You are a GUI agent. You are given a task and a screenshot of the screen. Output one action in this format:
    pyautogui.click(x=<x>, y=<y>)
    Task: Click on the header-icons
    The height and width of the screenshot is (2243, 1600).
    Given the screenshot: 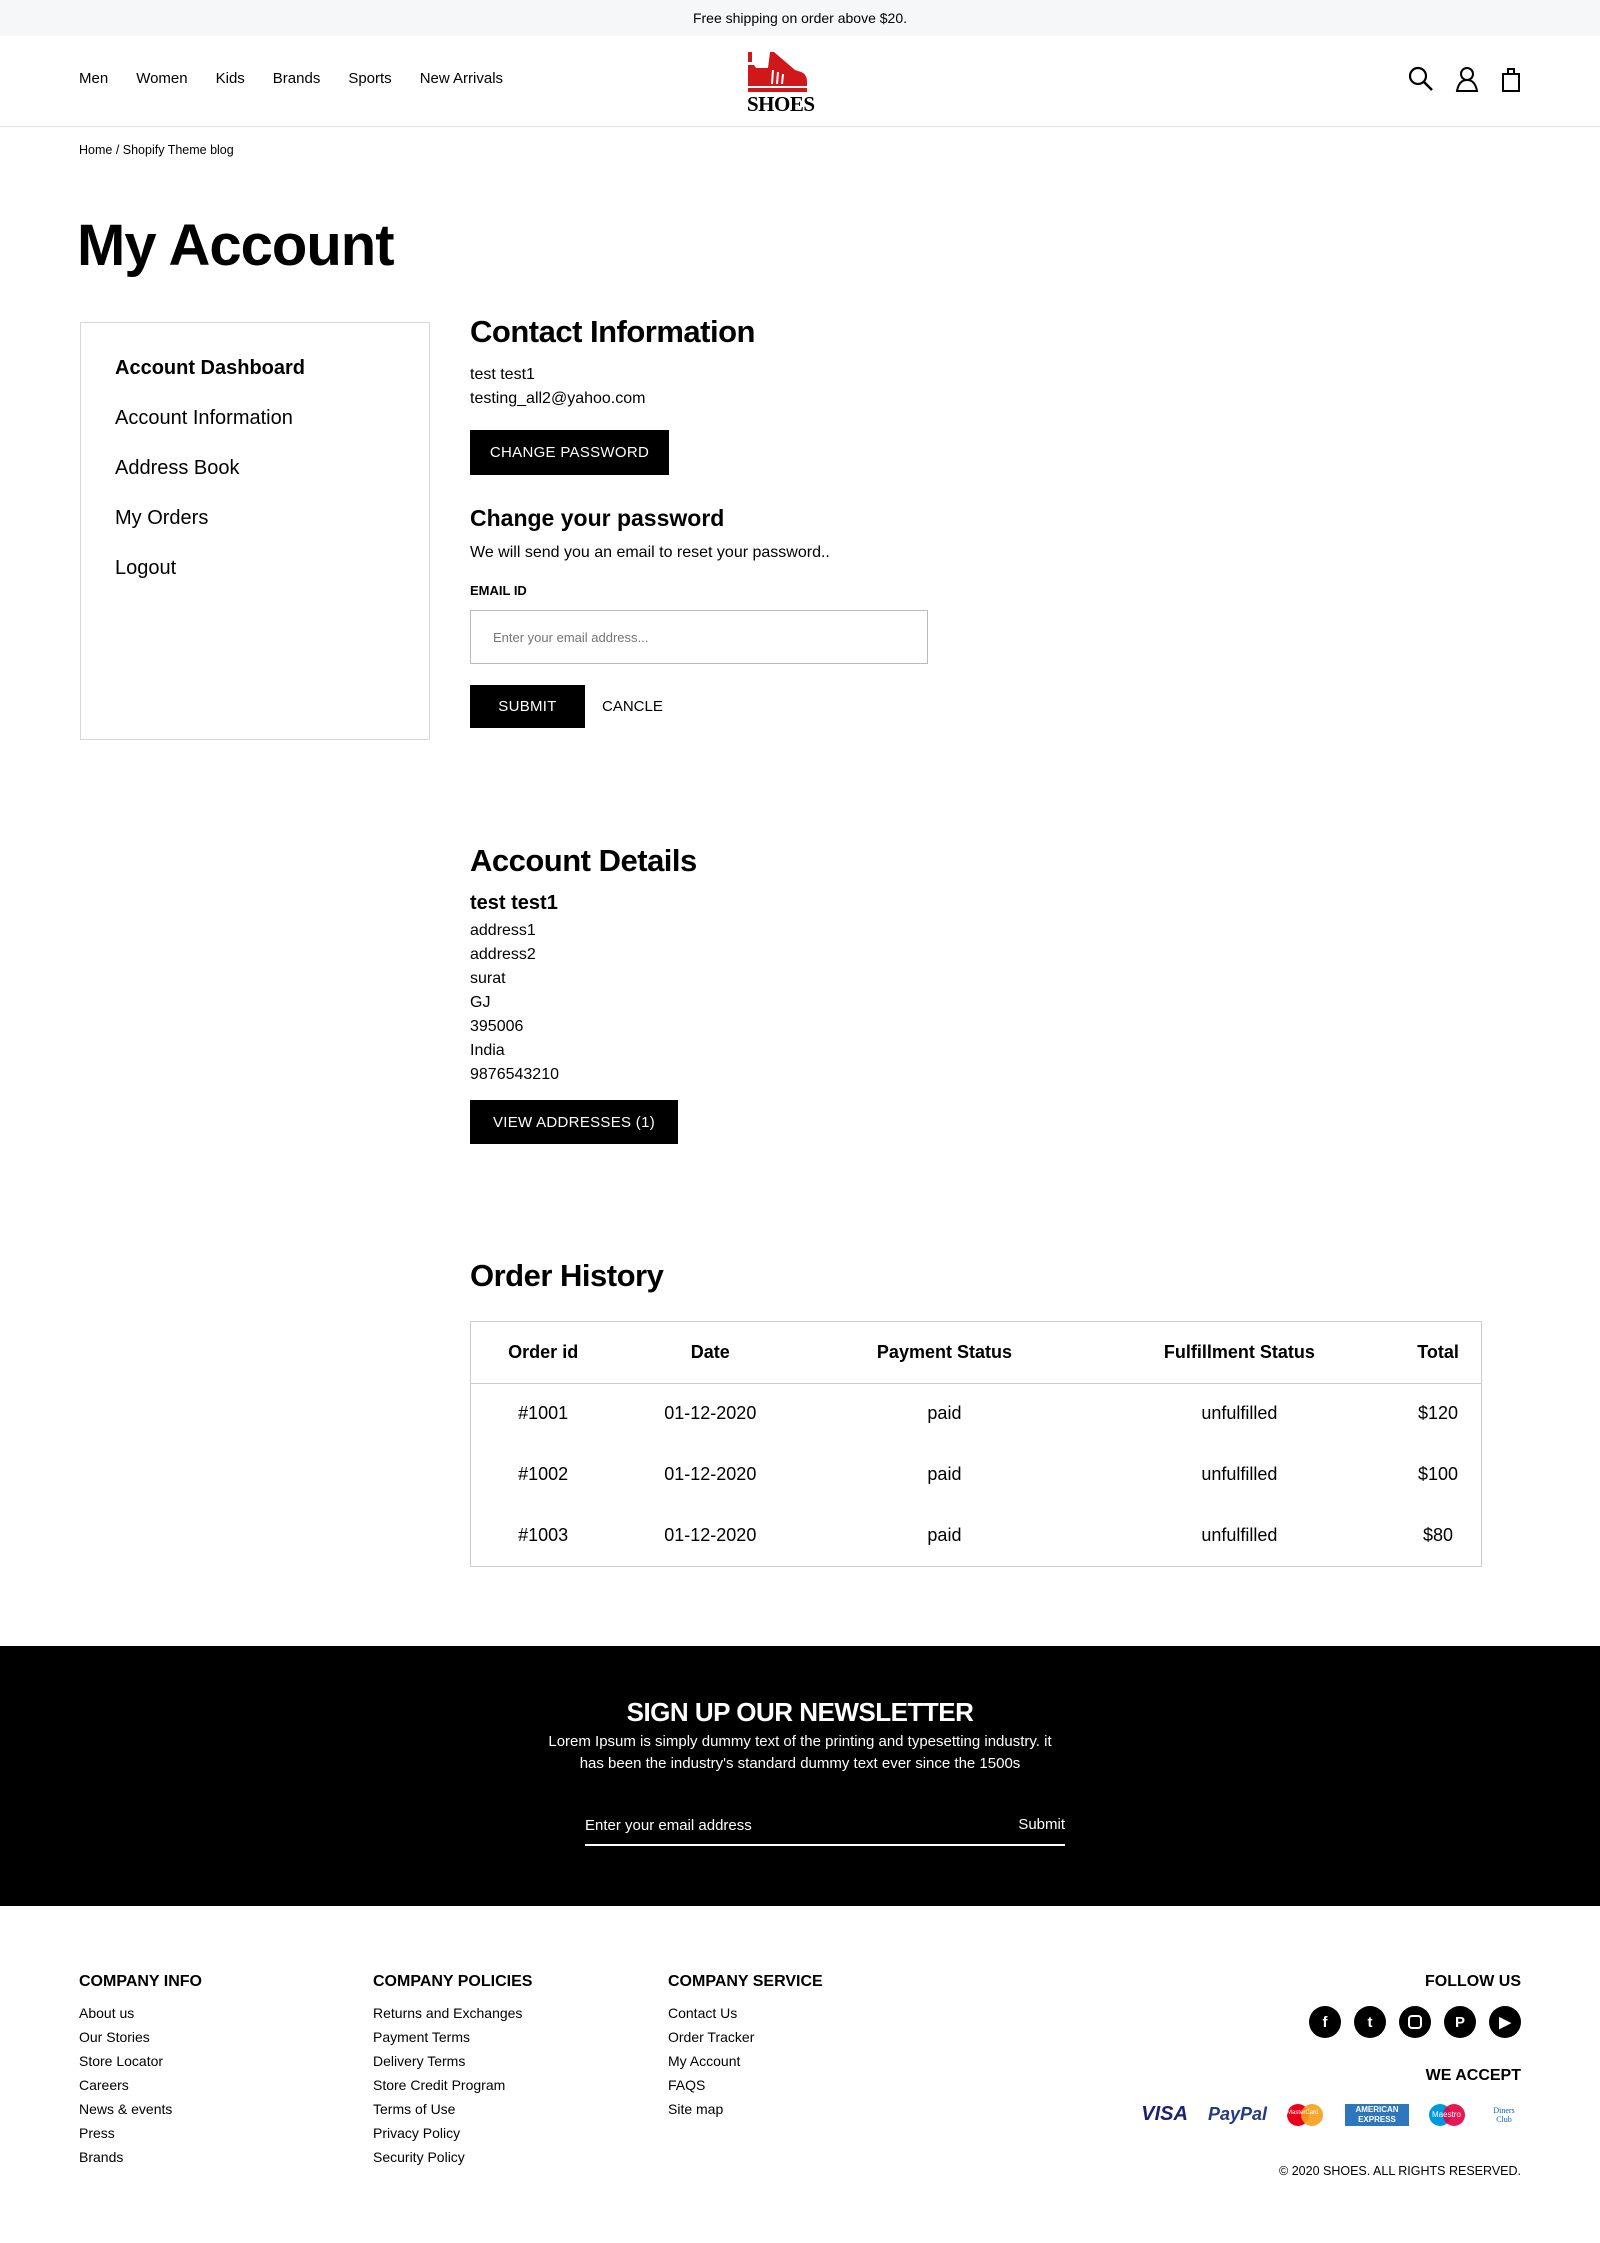 What is the action you would take?
    pyautogui.click(x=1465, y=81)
    